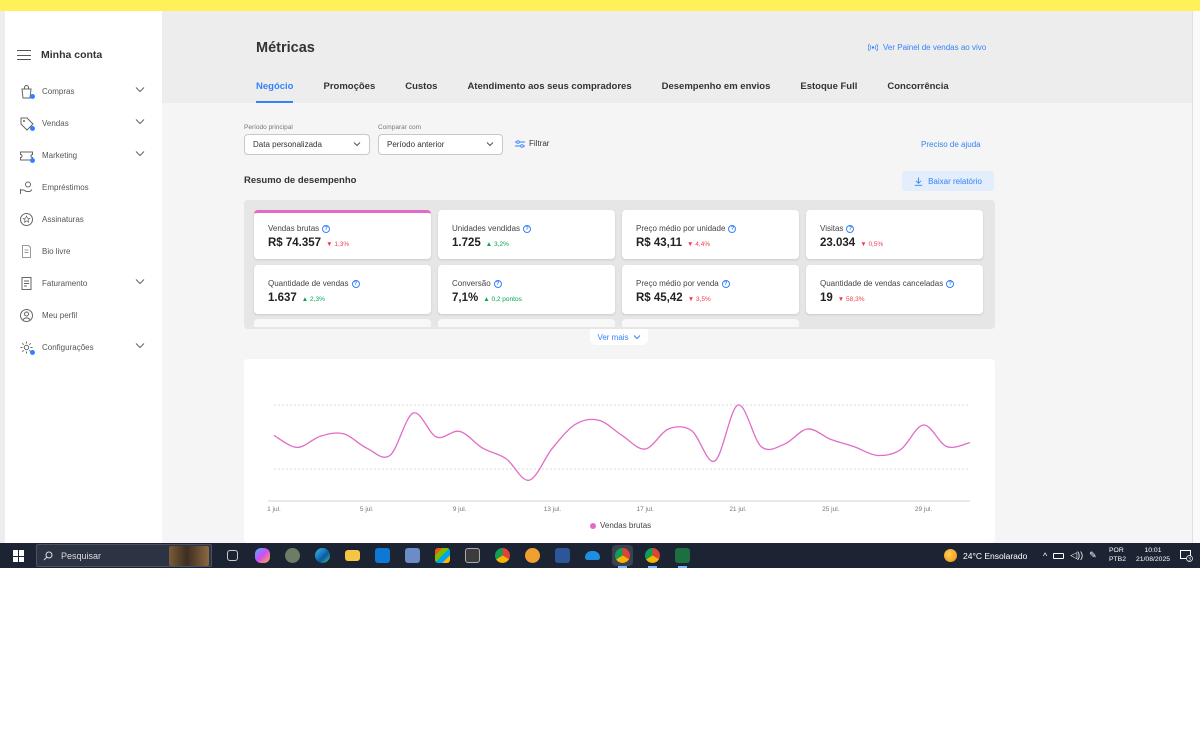 This screenshot has width=1200, height=753. What do you see at coordinates (58, 91) in the screenshot?
I see `sidebar-item-label: Compras` at bounding box center [58, 91].